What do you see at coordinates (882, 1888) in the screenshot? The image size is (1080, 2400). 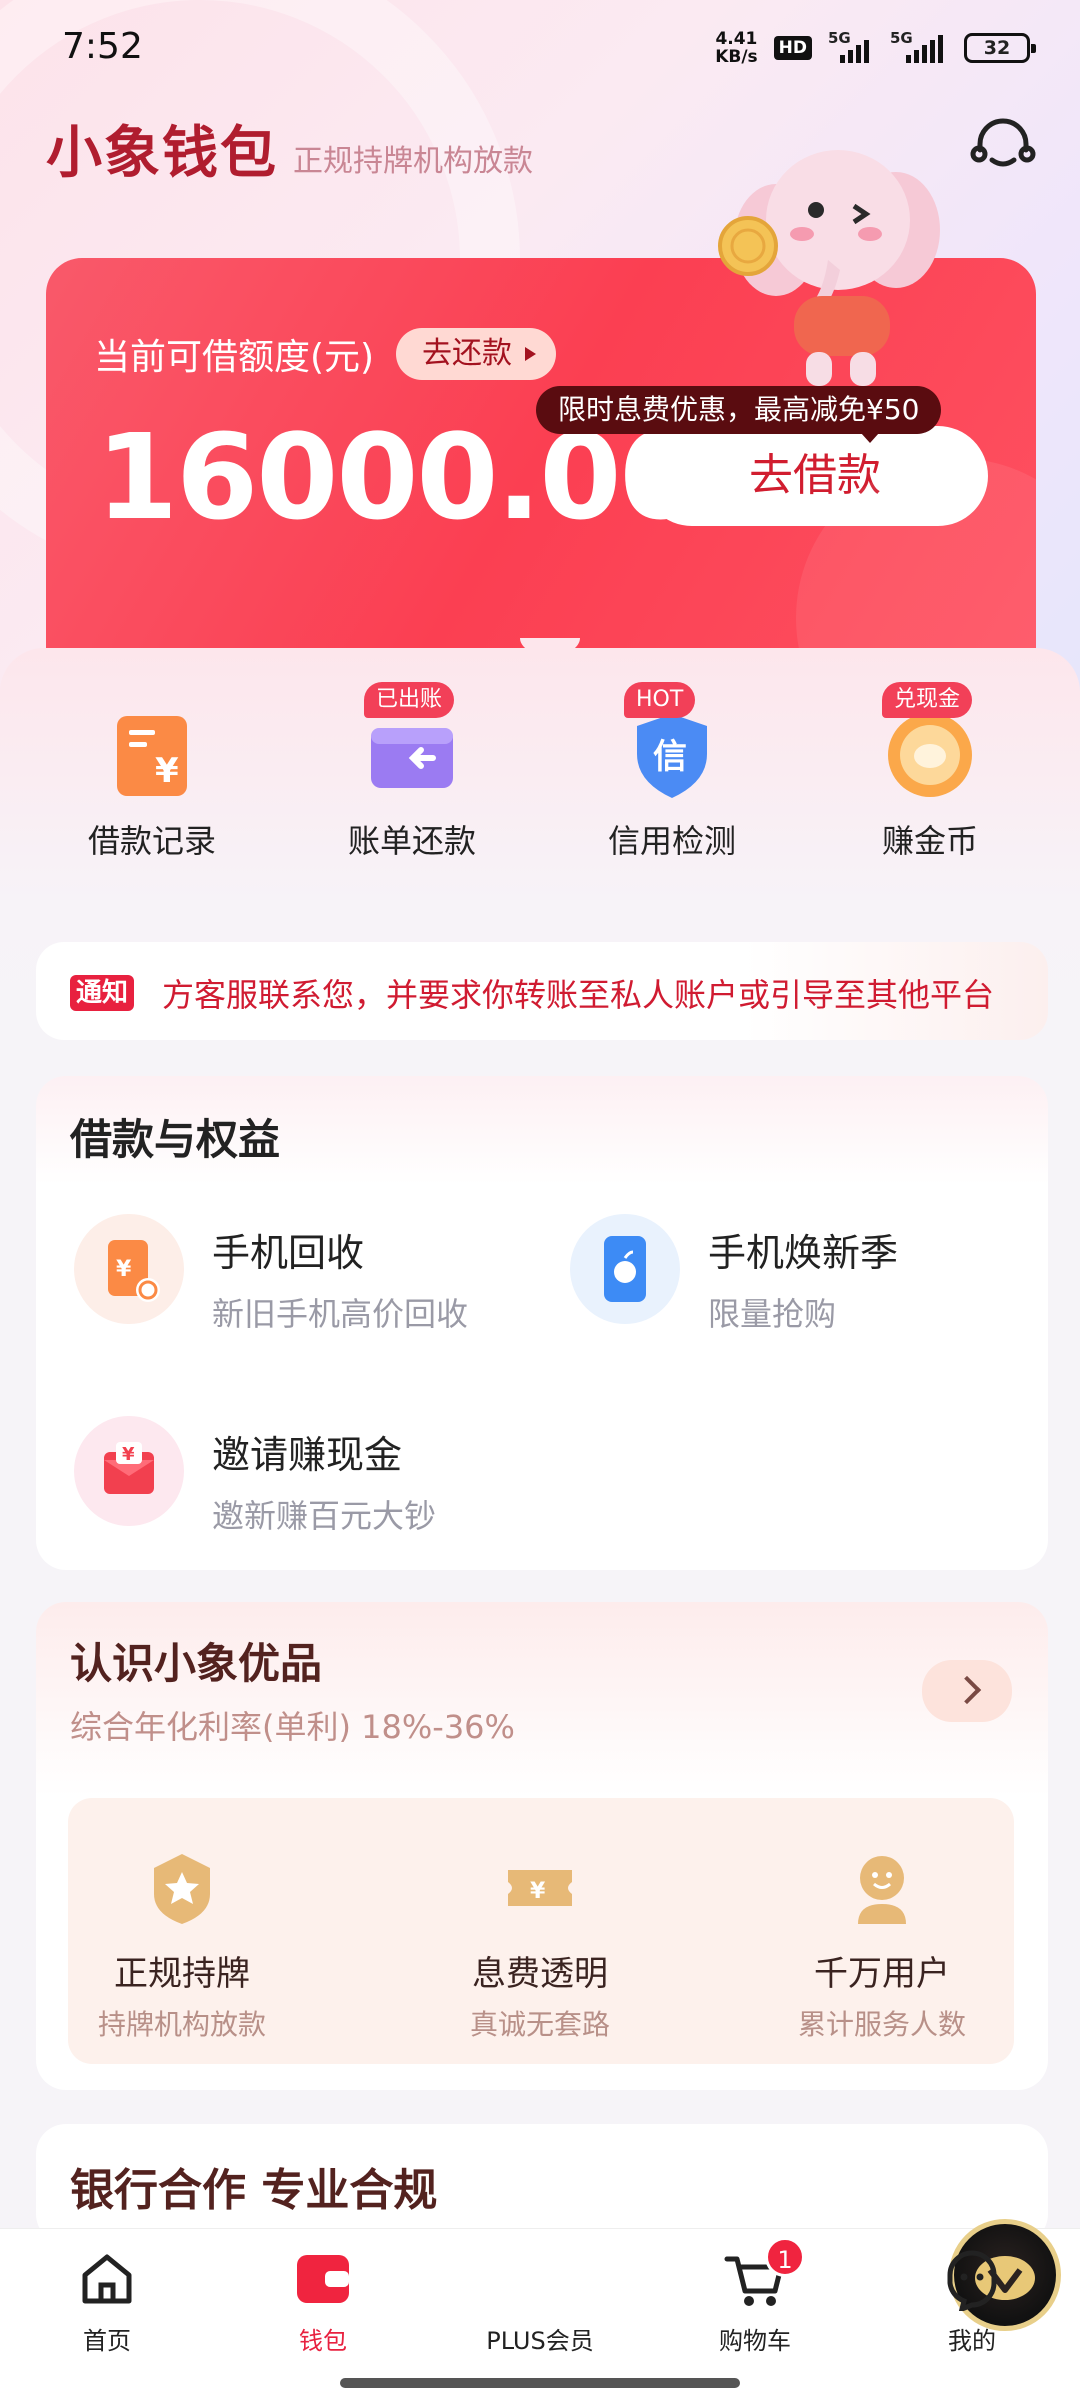 I see `user-smile-icon` at bounding box center [882, 1888].